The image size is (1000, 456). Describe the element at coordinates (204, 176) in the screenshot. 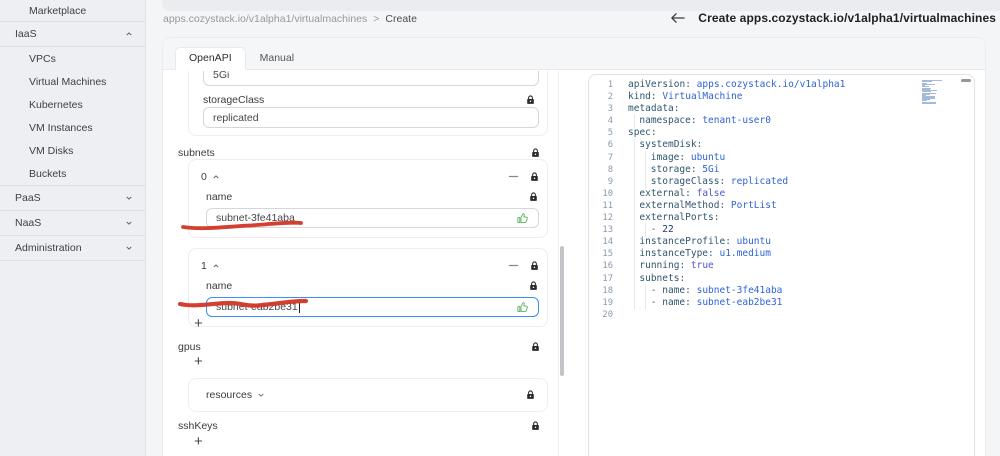

I see `subnet-item-index: 0` at that location.